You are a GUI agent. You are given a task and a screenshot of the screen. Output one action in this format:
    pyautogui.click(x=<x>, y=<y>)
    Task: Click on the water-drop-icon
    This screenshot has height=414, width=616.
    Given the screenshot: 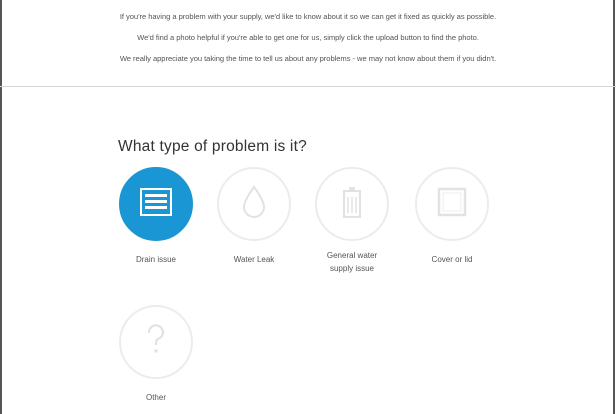 What is the action you would take?
    pyautogui.click(x=254, y=204)
    